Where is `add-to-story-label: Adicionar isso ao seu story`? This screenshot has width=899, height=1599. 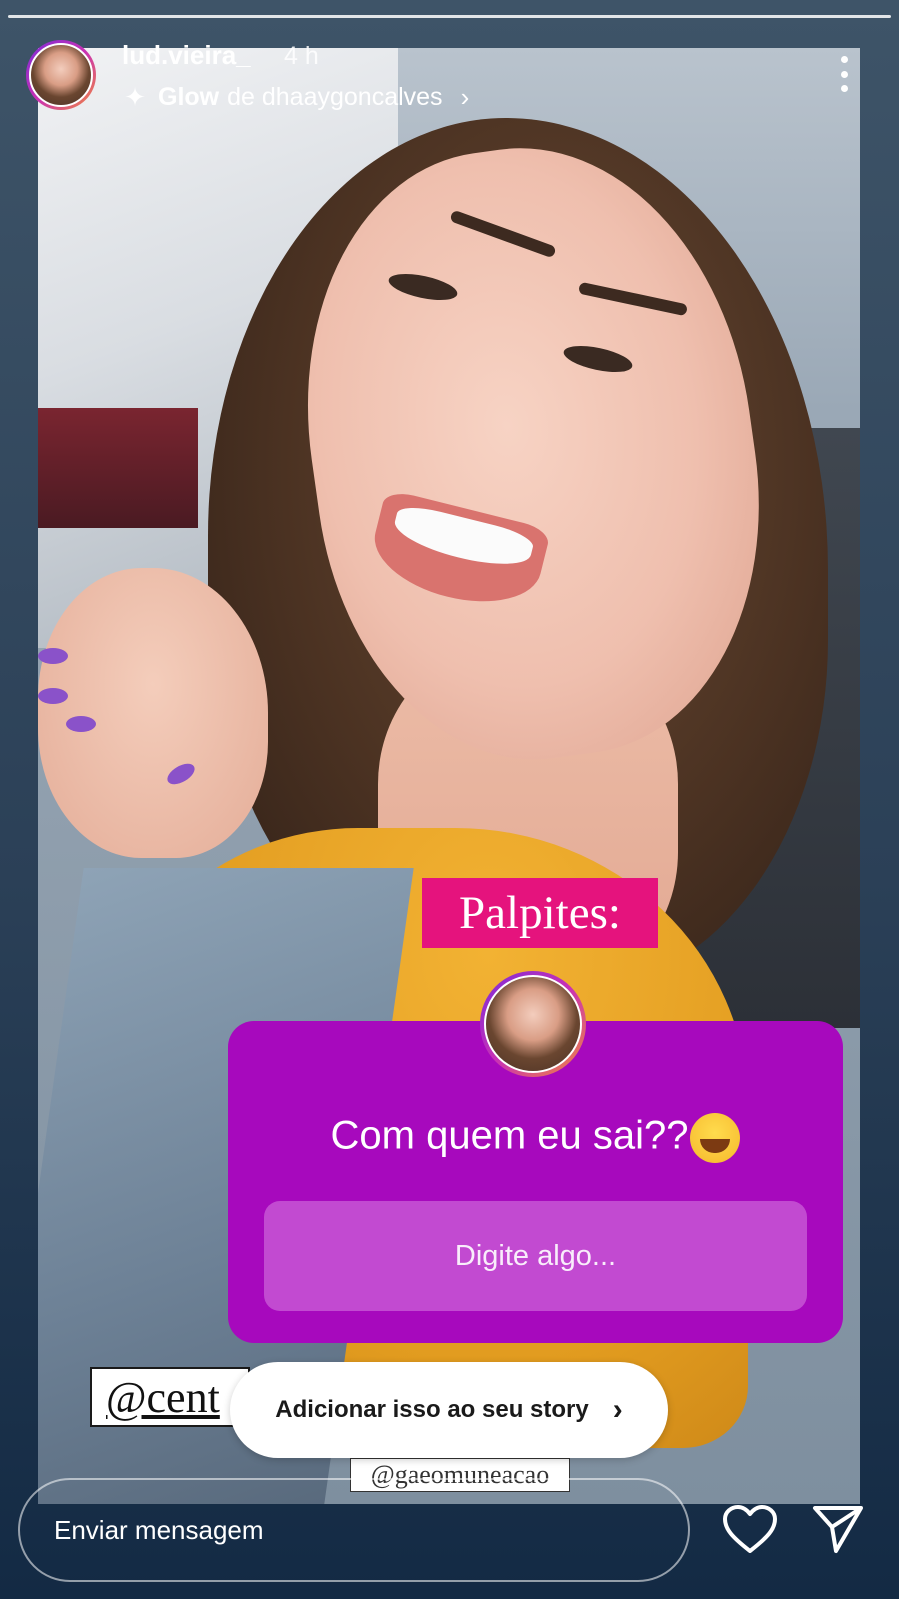 add-to-story-label: Adicionar isso ao seu story is located at coordinates (432, 1409).